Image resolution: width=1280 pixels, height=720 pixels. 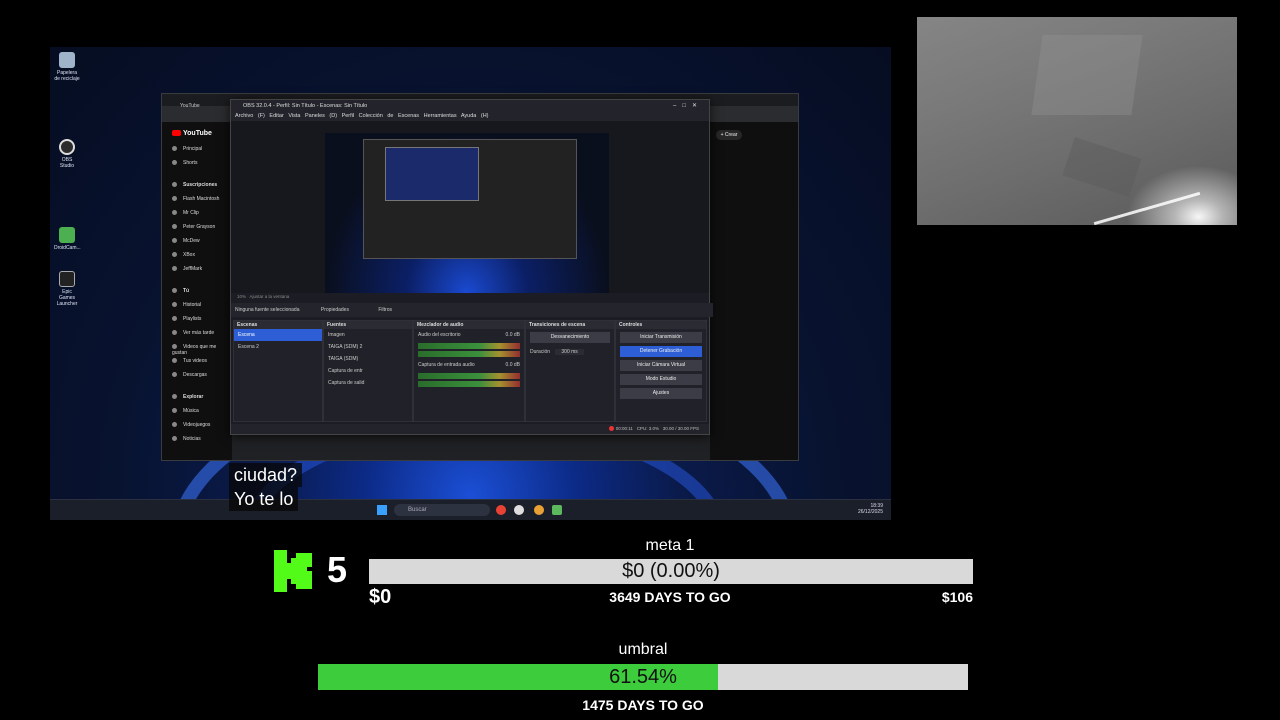 What do you see at coordinates (385, 310) in the screenshot?
I see `filters-button: Filtros` at bounding box center [385, 310].